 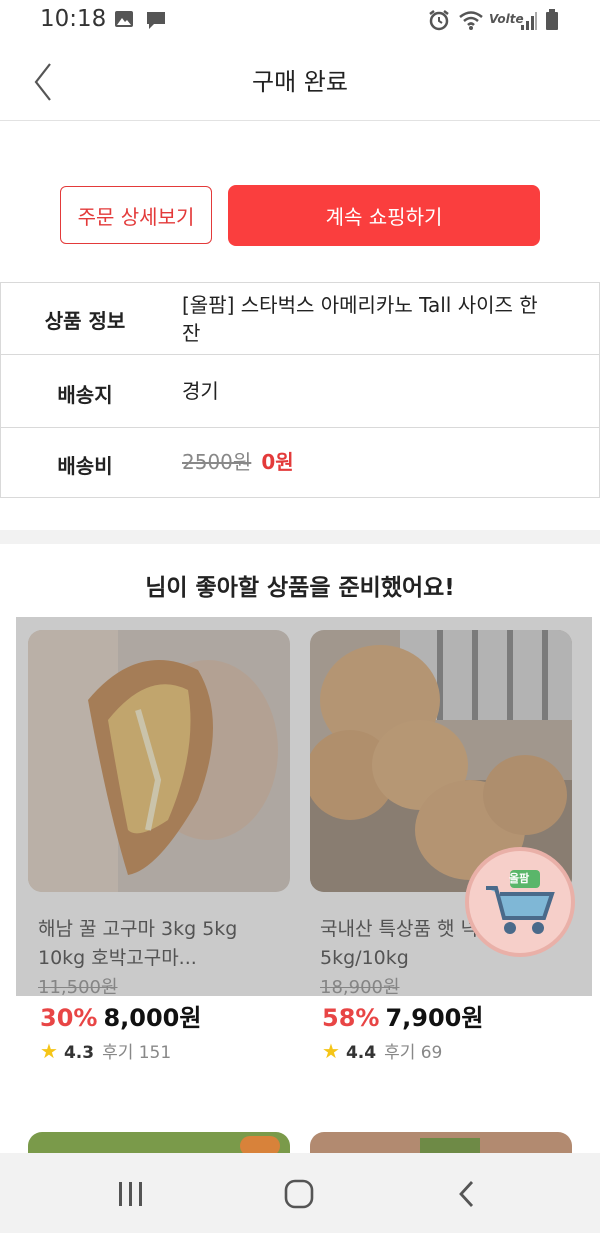 What do you see at coordinates (471, 20) in the screenshot?
I see `wifi-icon` at bounding box center [471, 20].